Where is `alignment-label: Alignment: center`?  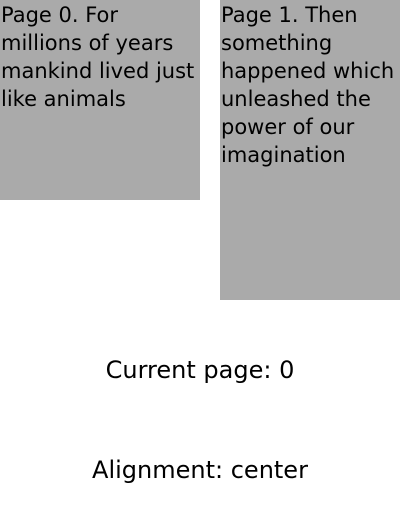 alignment-label: Alignment: center is located at coordinates (200, 470).